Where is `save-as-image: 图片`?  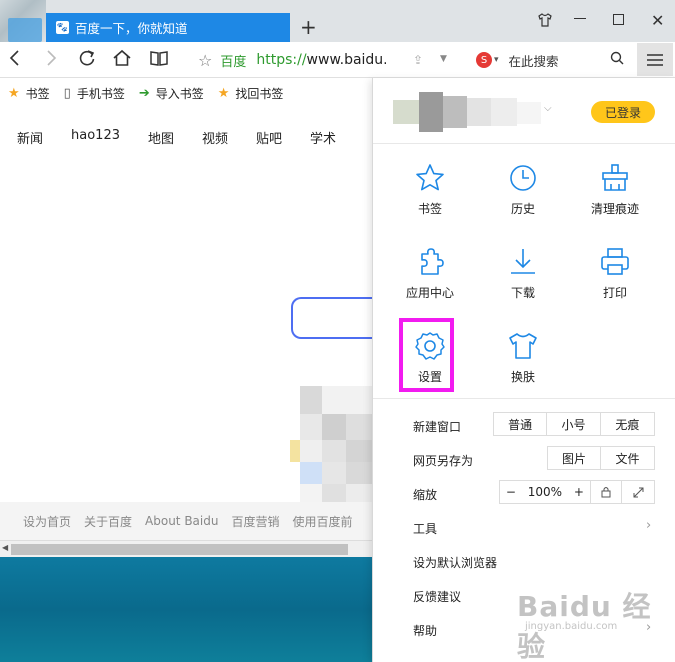
save-as-image: 图片 is located at coordinates (575, 458).